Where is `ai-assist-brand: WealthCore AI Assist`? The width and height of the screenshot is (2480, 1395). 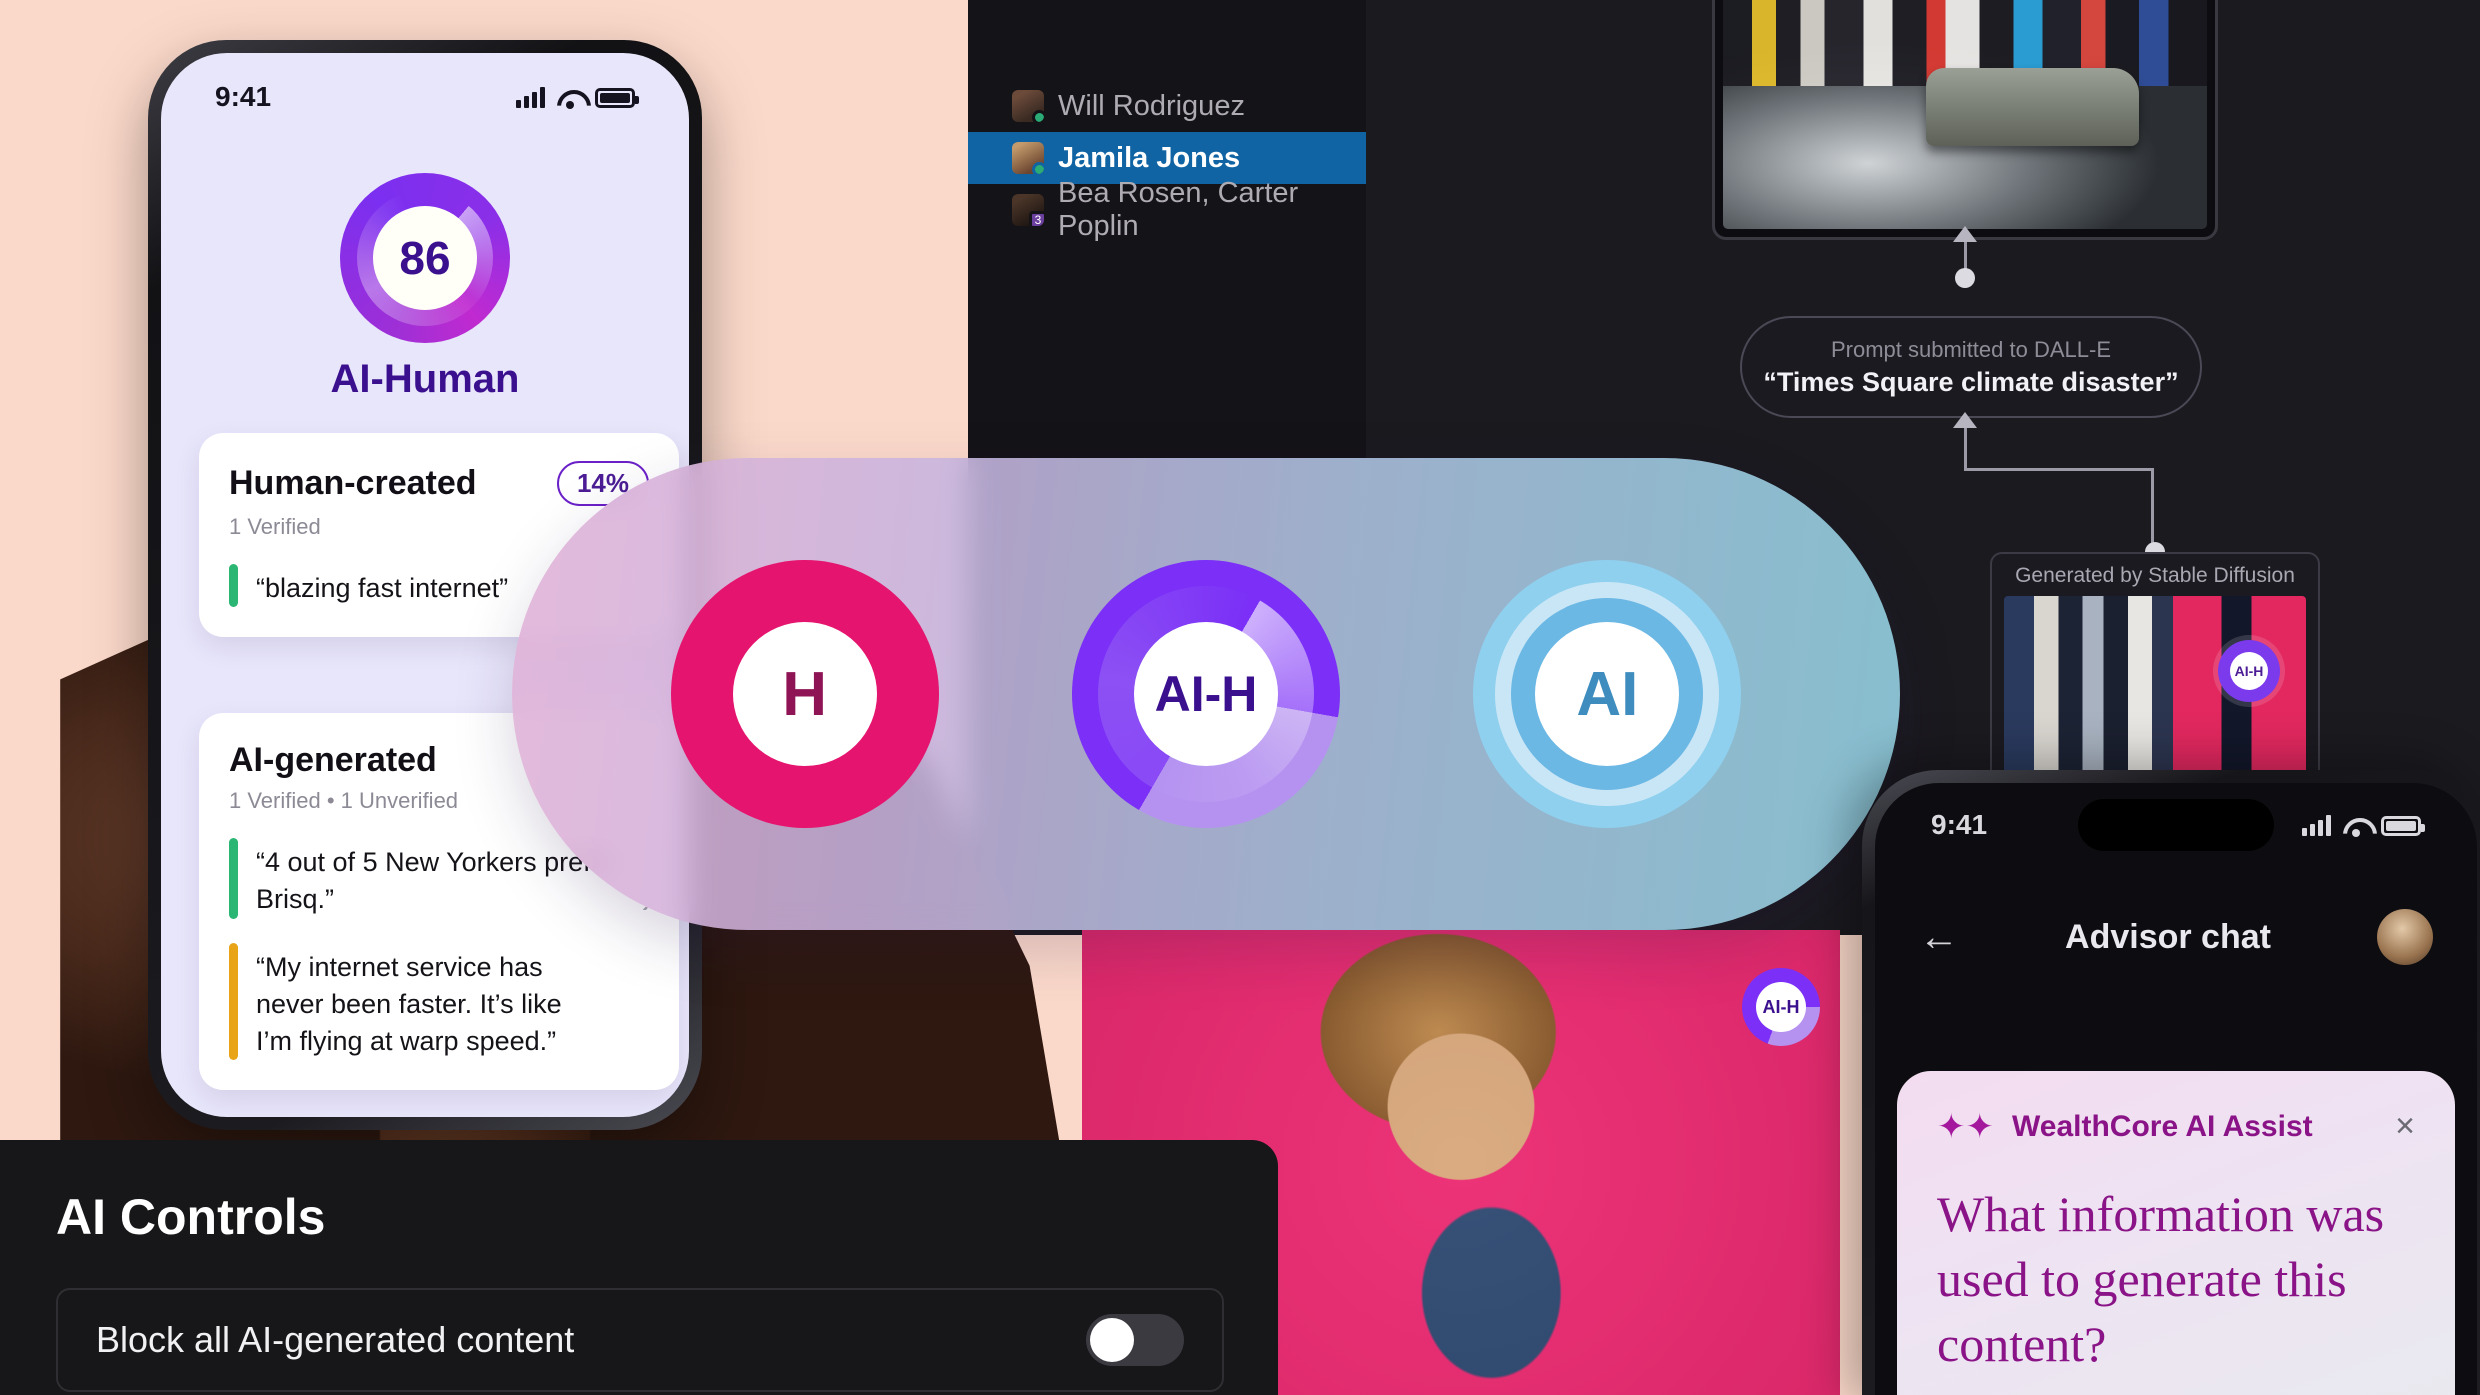 ai-assist-brand: WealthCore AI Assist is located at coordinates (2162, 1126).